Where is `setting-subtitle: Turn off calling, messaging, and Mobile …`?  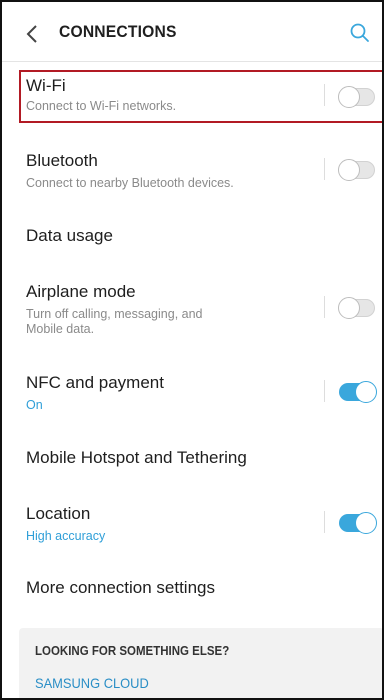
setting-subtitle: Turn off calling, messaging, and Mobile … is located at coordinates (114, 321).